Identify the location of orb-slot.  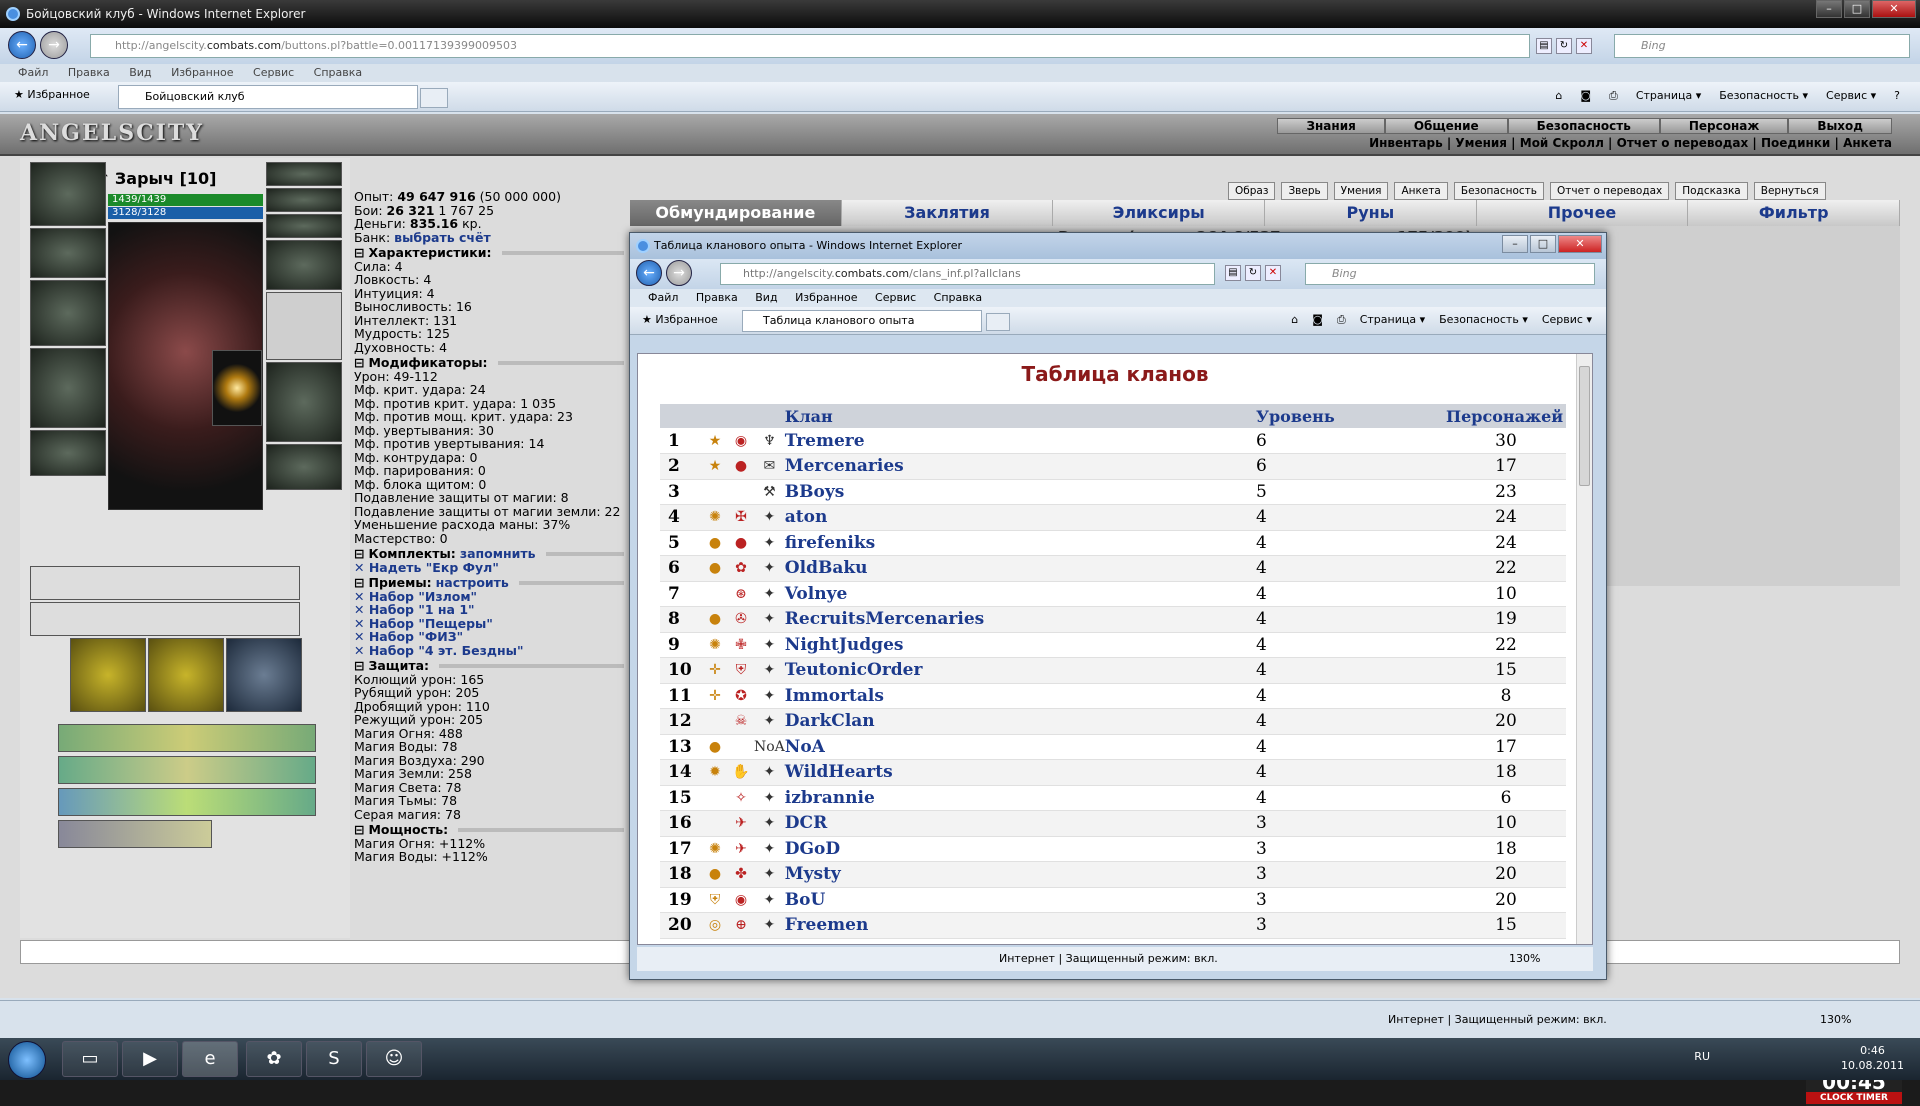
(237, 388).